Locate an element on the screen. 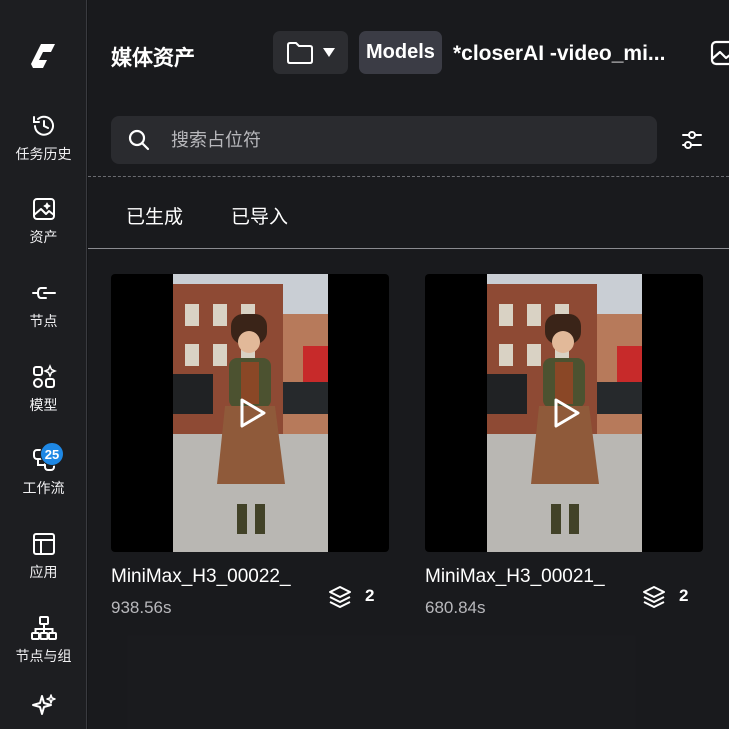  sidebar-item-workflow: 25 工作流 is located at coordinates (43, 470).